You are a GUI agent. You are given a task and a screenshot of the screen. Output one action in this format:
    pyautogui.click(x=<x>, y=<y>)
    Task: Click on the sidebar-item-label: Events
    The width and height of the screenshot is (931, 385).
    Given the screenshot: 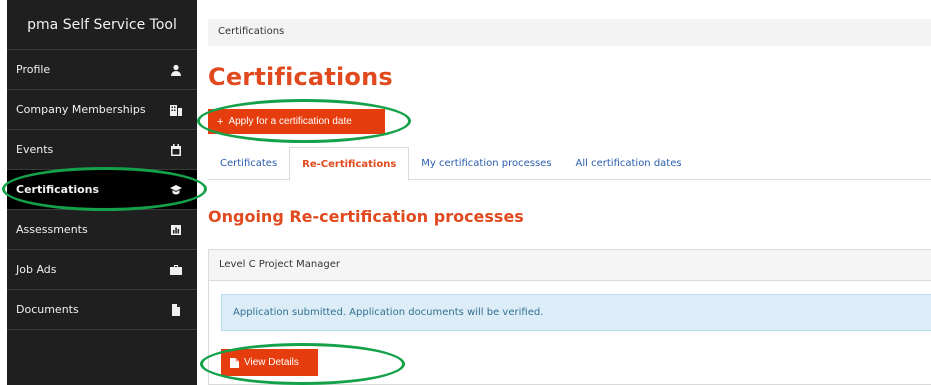 What is the action you would take?
    pyautogui.click(x=35, y=149)
    